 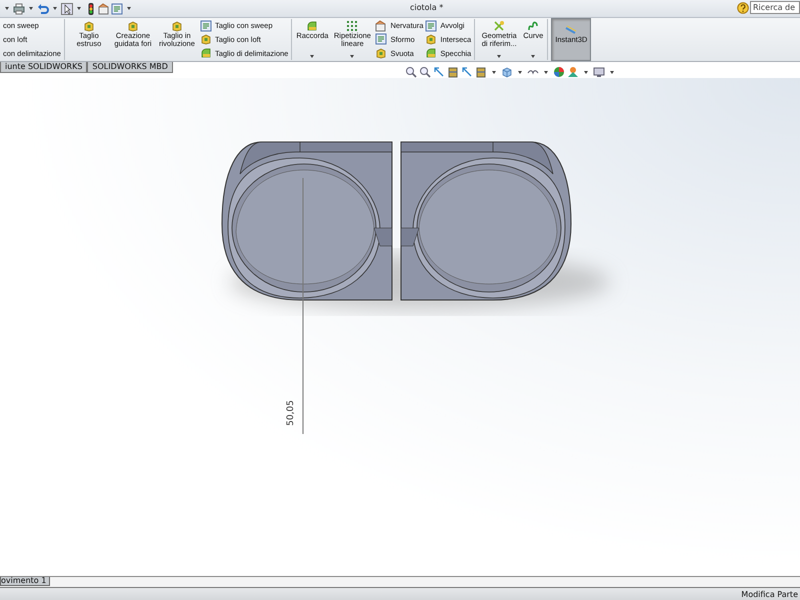 What do you see at coordinates (130, 67) in the screenshot?
I see `tab: SOLIDWORKS MBD` at bounding box center [130, 67].